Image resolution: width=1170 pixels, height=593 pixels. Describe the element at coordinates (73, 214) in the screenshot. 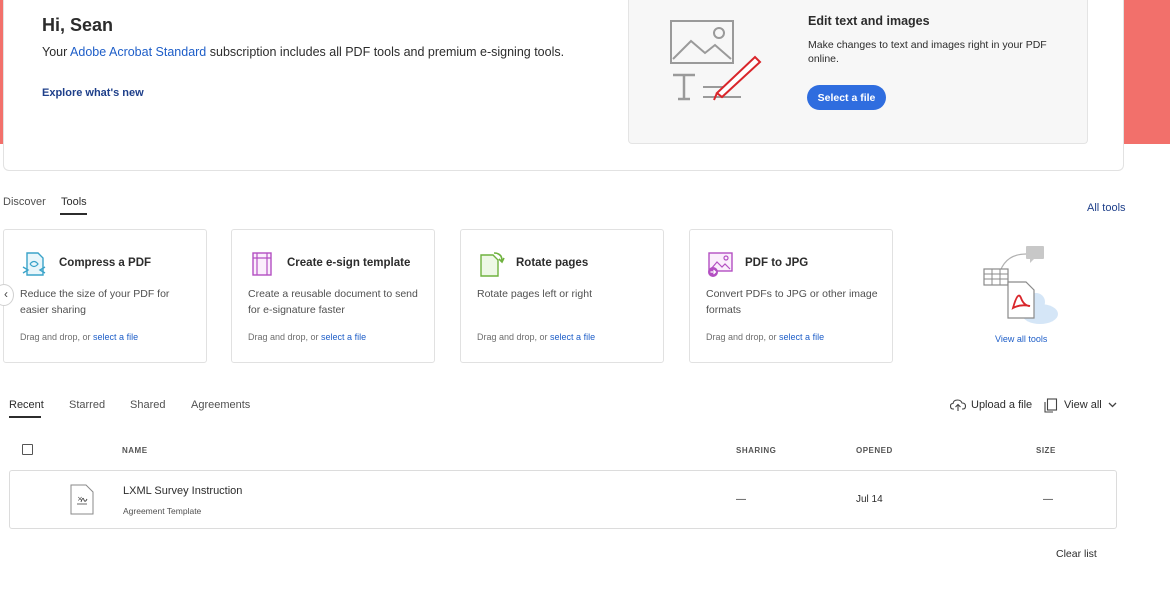

I see `tab-tools-underline` at that location.